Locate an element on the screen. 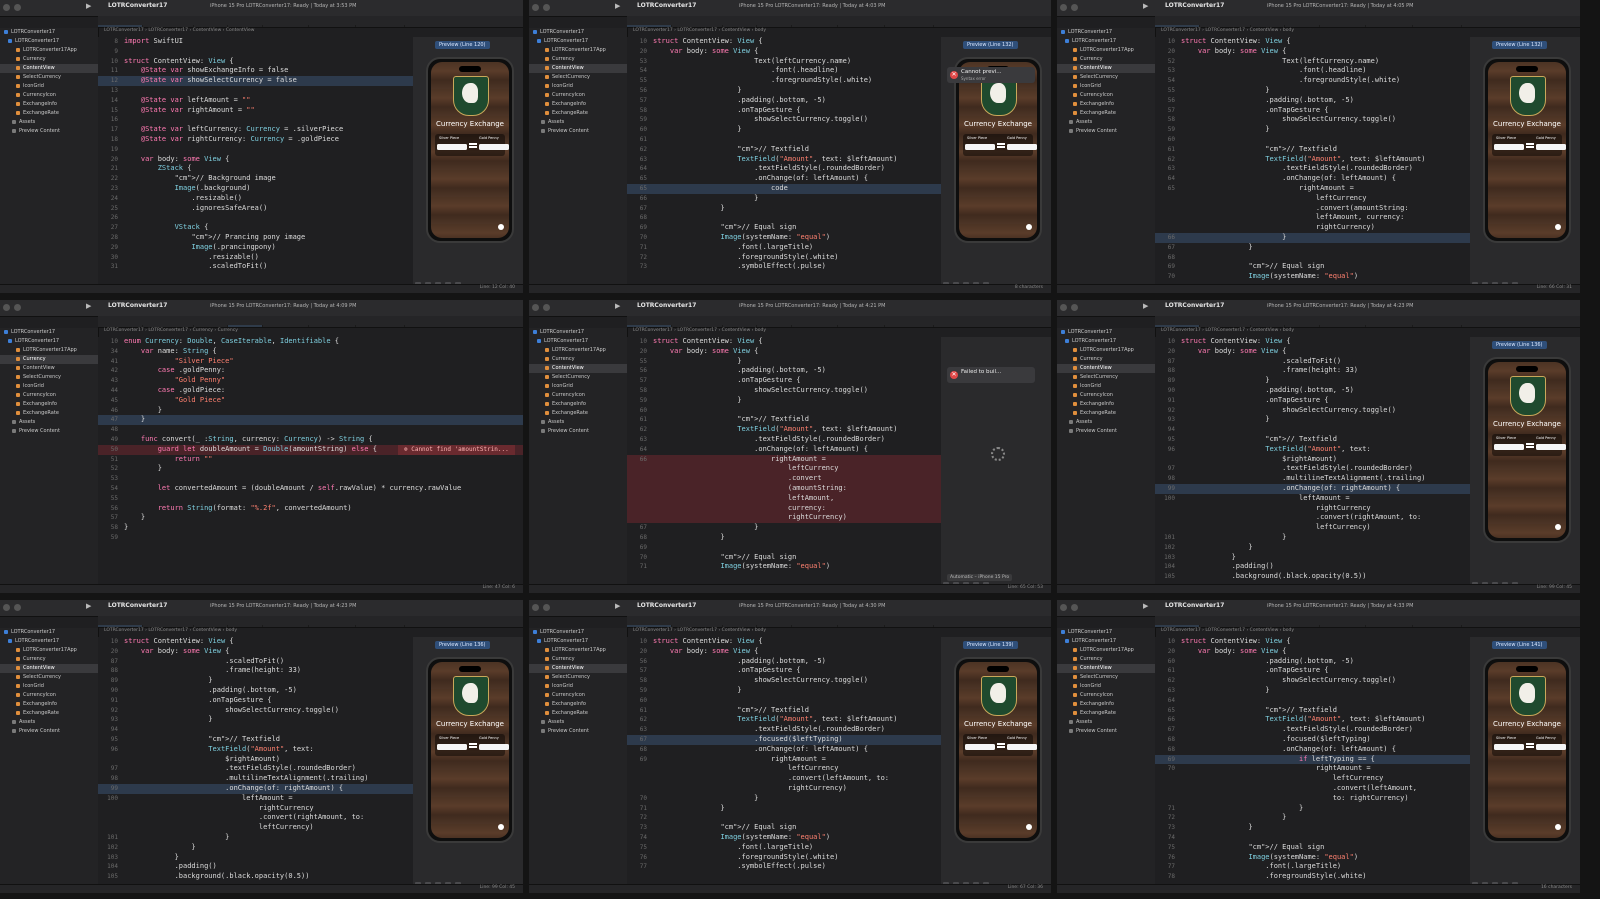 The width and height of the screenshot is (1600, 899). code-line: 14 @State var leftAmount = "" is located at coordinates (255, 101).